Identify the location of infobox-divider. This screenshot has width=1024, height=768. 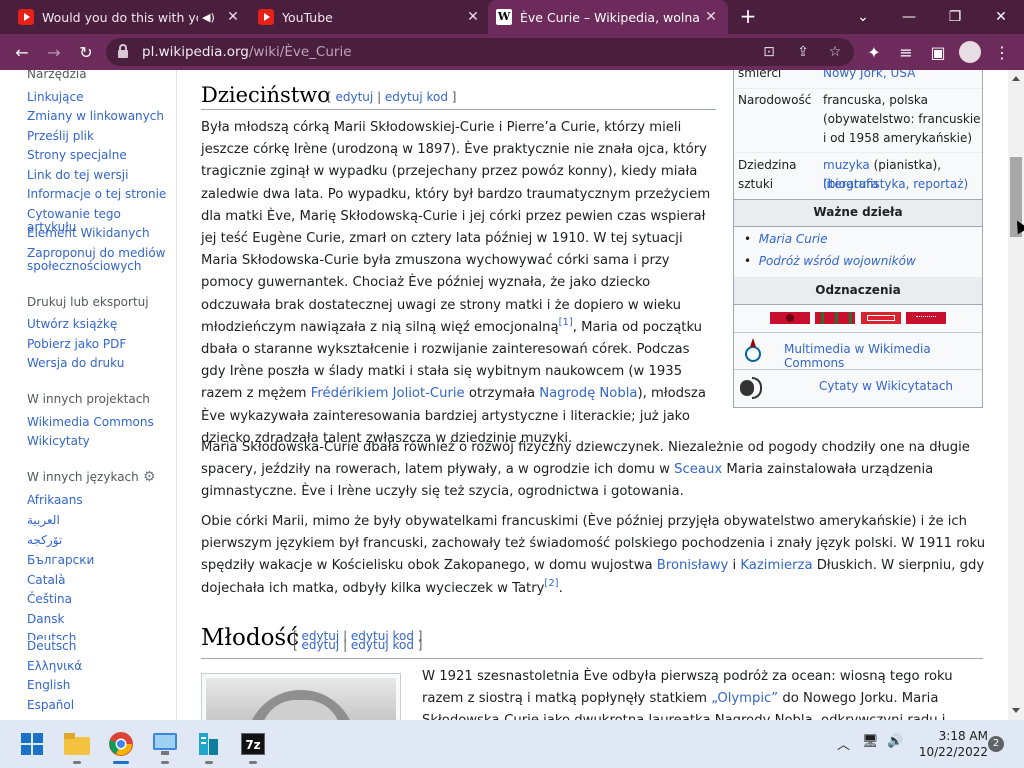
(858, 199).